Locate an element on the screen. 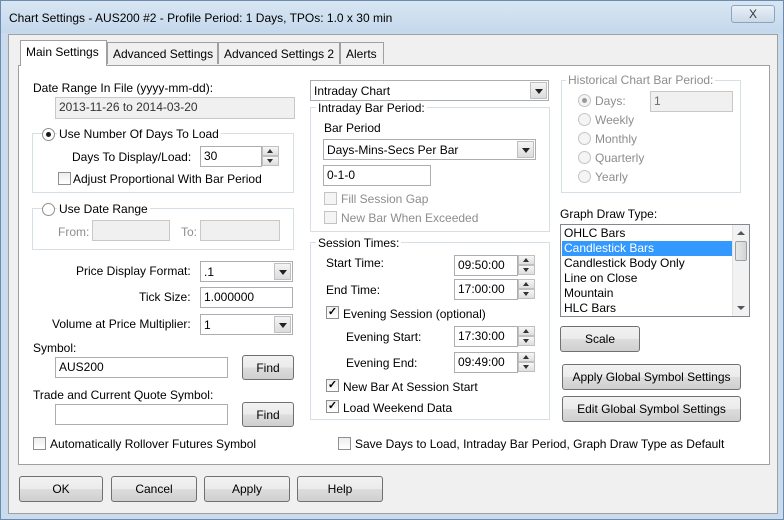 This screenshot has width=784, height=520. quarterly-label: Quarterly is located at coordinates (620, 158).